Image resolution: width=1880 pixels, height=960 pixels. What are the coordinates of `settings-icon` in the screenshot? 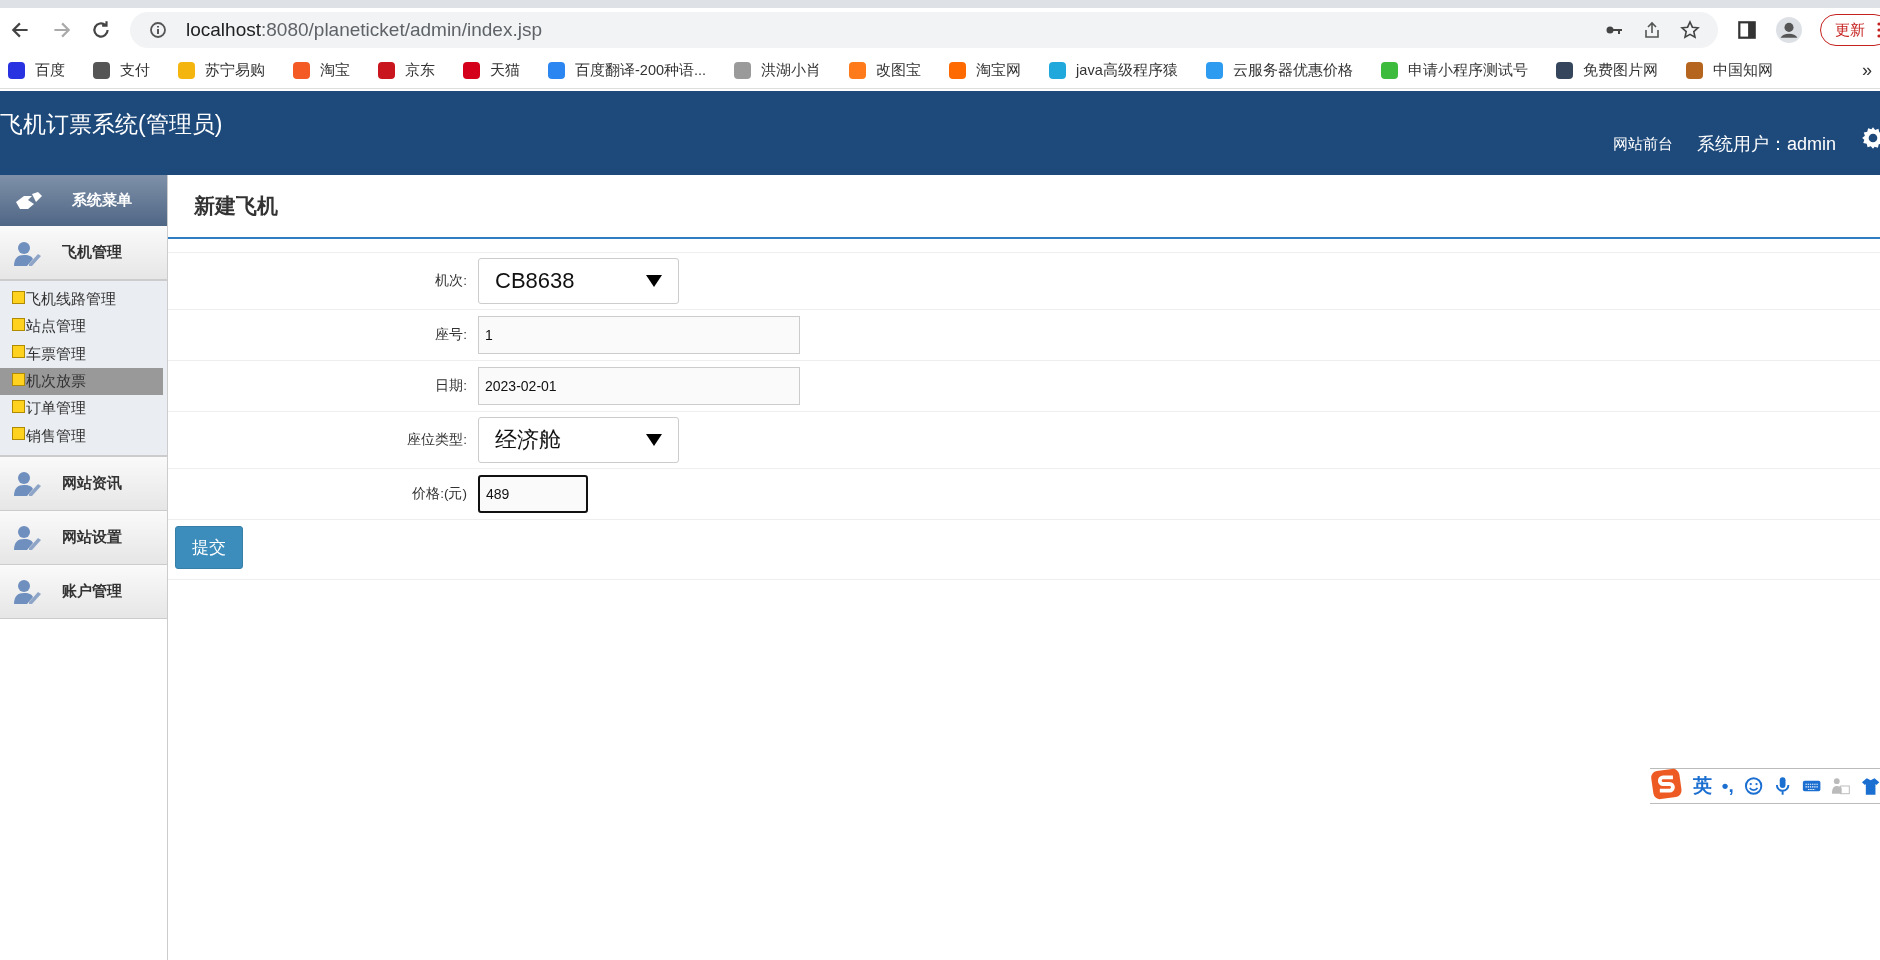 It's located at (1870, 138).